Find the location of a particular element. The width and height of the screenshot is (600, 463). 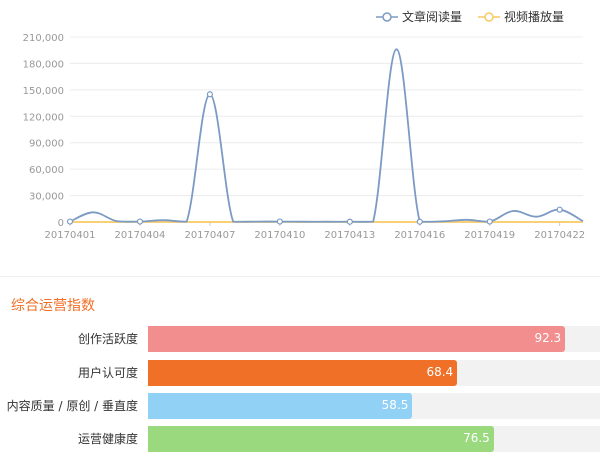

bar-track: 68.4 is located at coordinates (374, 373).